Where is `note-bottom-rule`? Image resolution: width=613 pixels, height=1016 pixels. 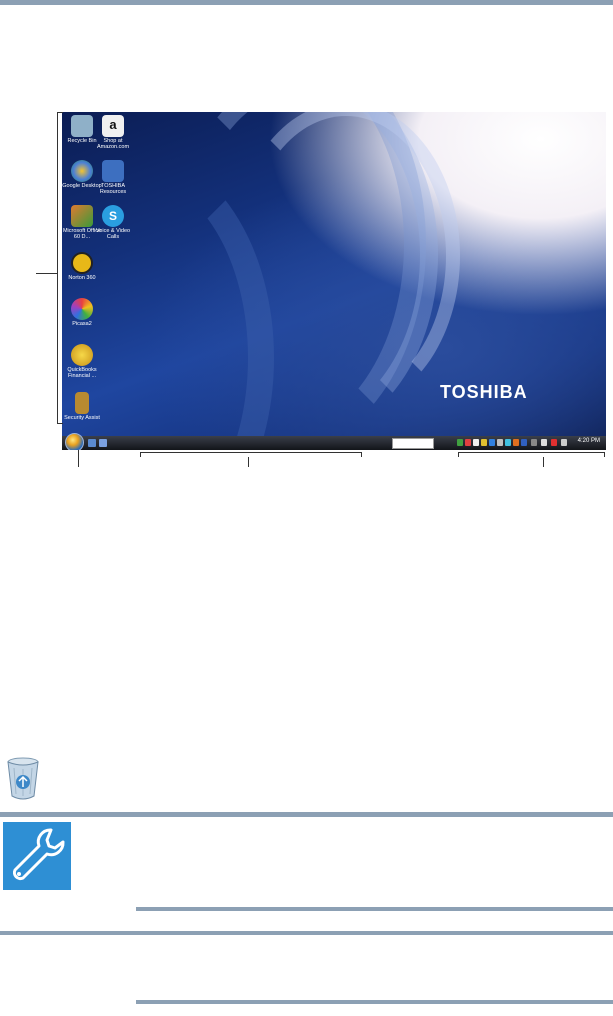
note-bottom-rule is located at coordinates (374, 909).